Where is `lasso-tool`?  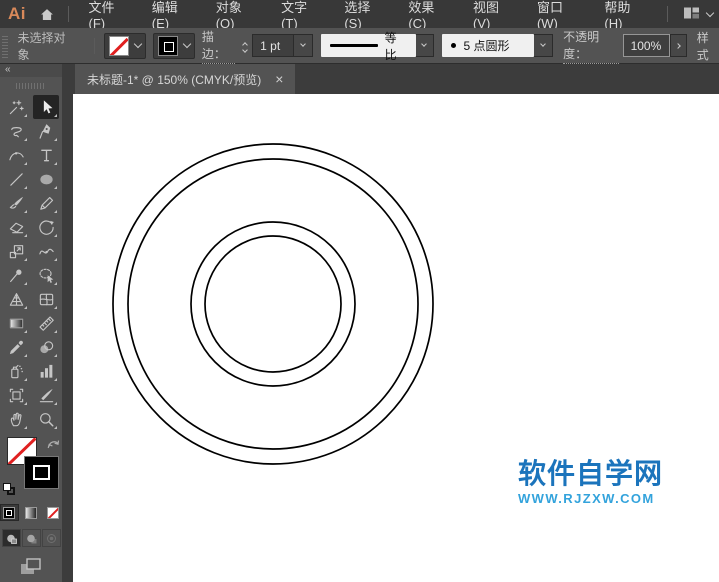
lasso-tool is located at coordinates (16, 131).